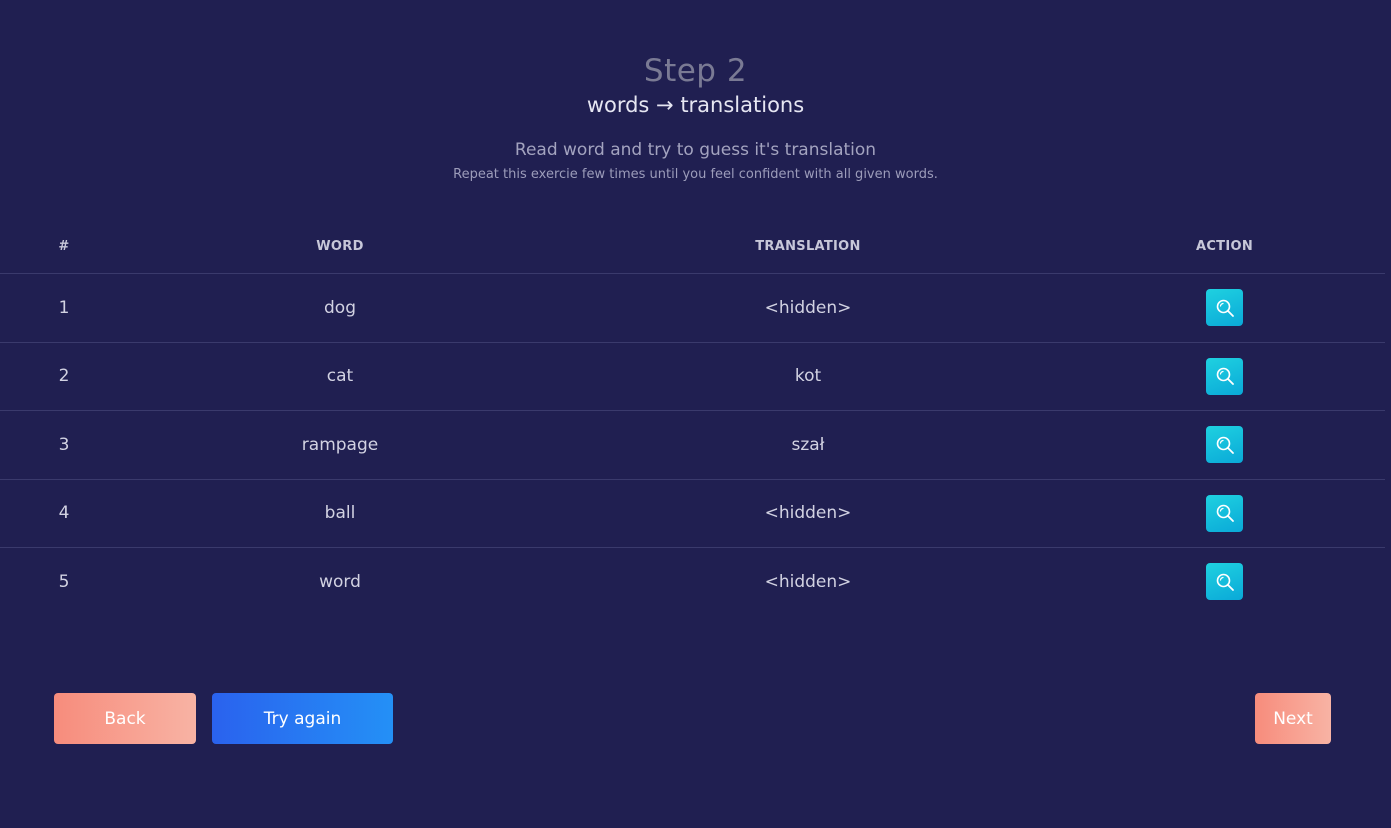 The width and height of the screenshot is (1391, 828). Describe the element at coordinates (808, 376) in the screenshot. I see `row-translation: kot` at that location.